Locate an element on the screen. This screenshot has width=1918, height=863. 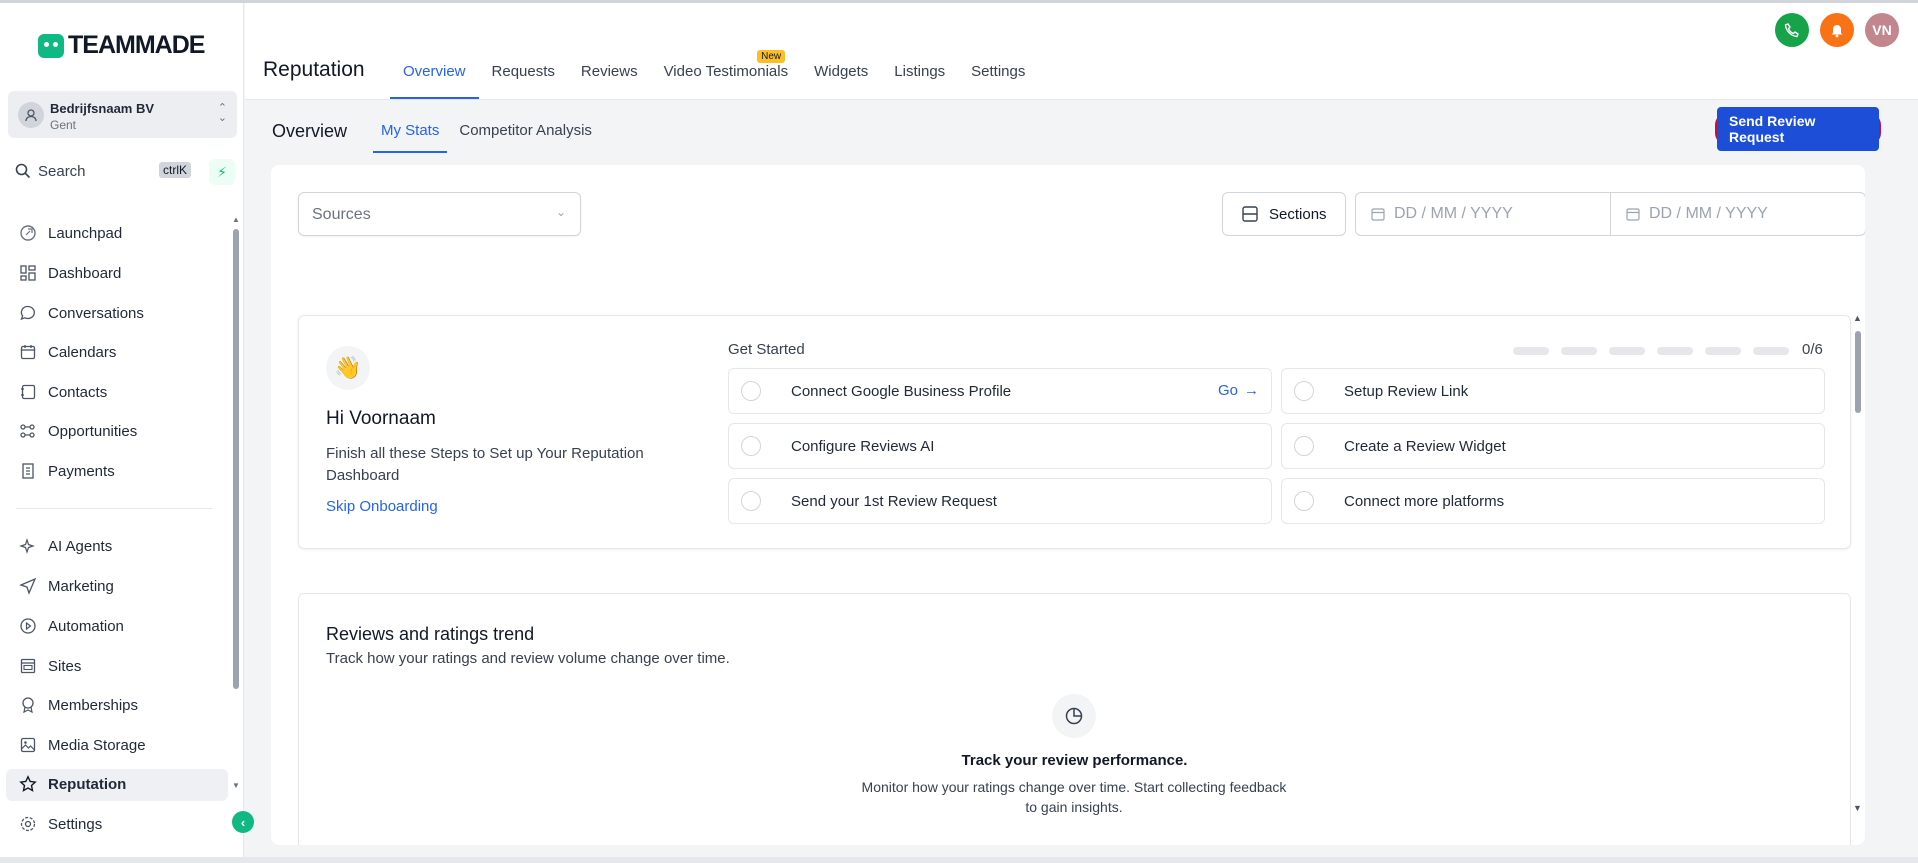
sidebar-item-payments: Payments is located at coordinates (66, 471).